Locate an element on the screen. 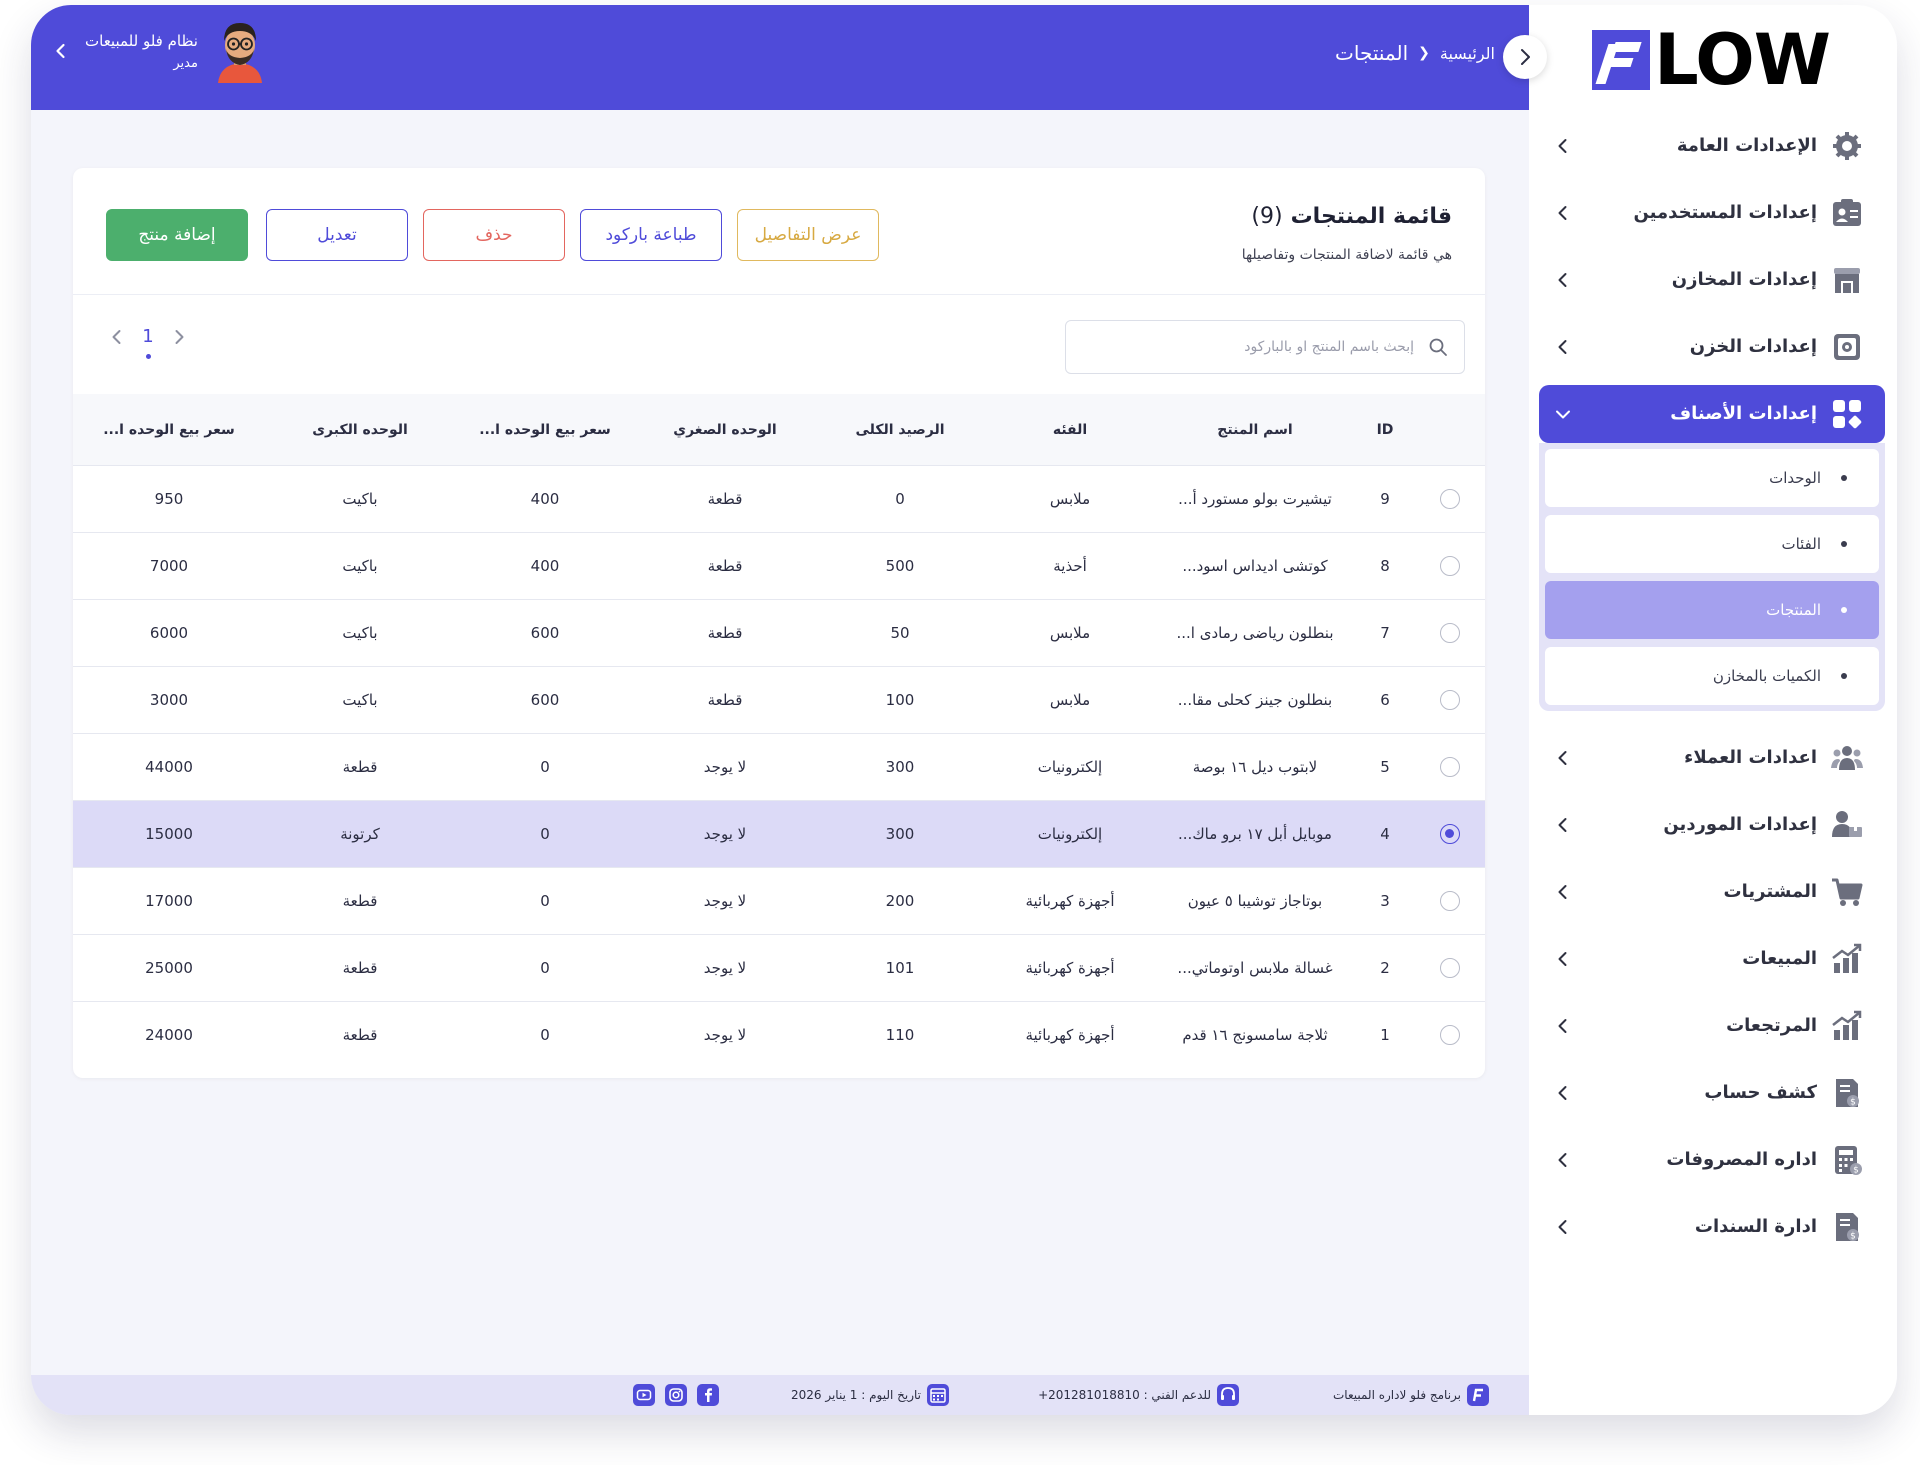 Image resolution: width=1920 pixels, height=1465 pixels. pagination-prev-icon is located at coordinates (117, 337).